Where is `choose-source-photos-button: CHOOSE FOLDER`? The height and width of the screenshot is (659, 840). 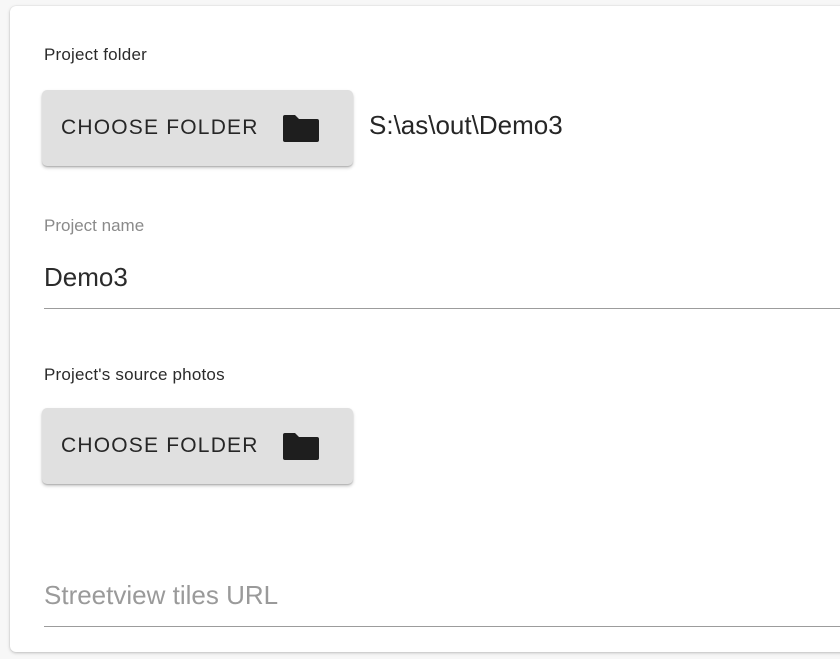 choose-source-photos-button: CHOOSE FOLDER is located at coordinates (197, 446).